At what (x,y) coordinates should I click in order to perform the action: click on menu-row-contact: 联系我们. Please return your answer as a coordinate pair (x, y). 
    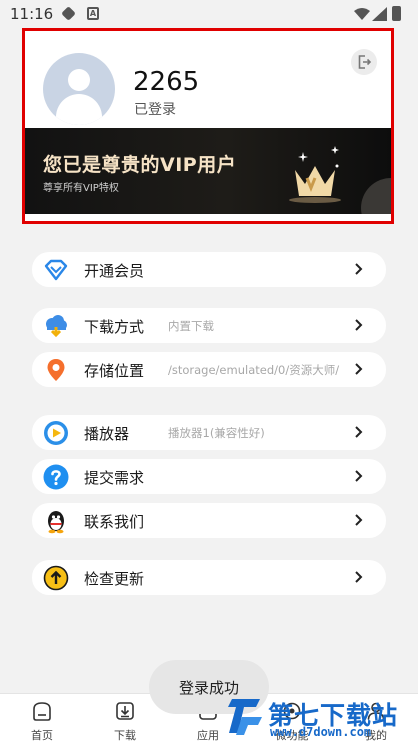
    Looking at the image, I should click on (209, 520).